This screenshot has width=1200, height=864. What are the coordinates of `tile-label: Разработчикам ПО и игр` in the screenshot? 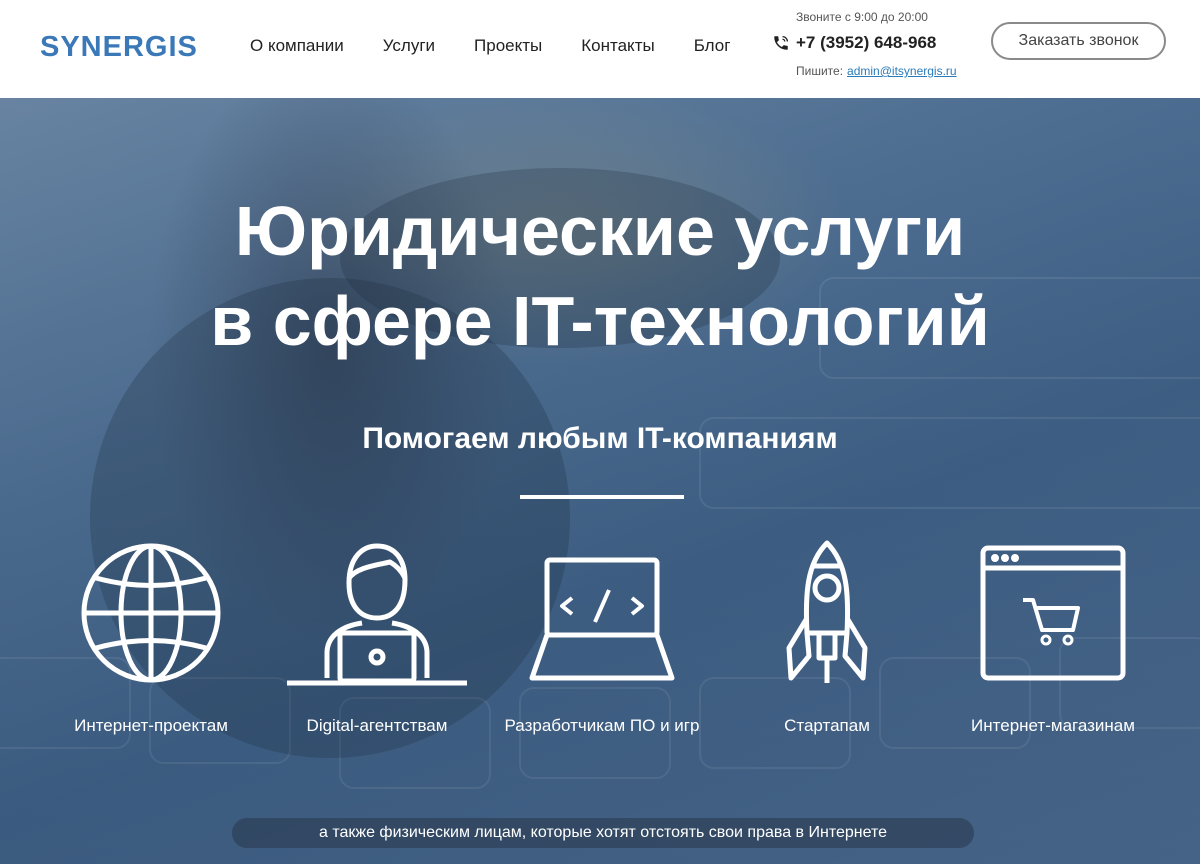 It's located at (602, 725).